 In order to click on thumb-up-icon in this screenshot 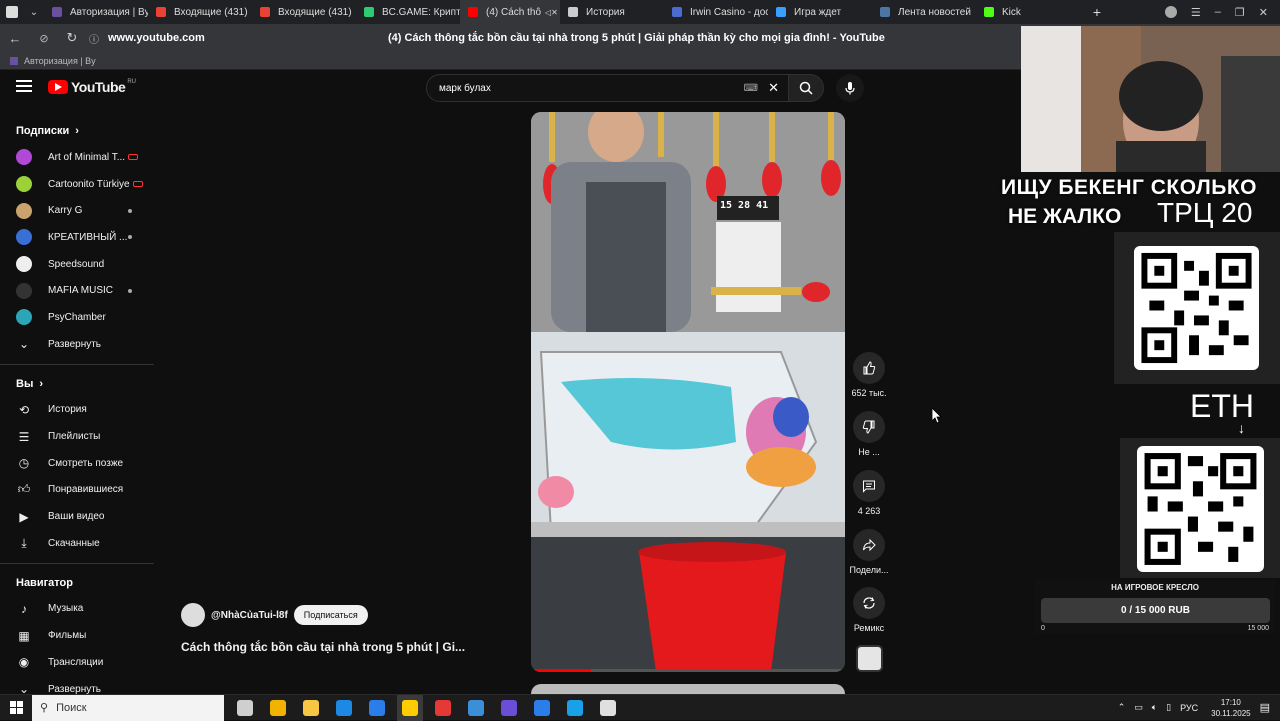, I will do `click(869, 368)`.